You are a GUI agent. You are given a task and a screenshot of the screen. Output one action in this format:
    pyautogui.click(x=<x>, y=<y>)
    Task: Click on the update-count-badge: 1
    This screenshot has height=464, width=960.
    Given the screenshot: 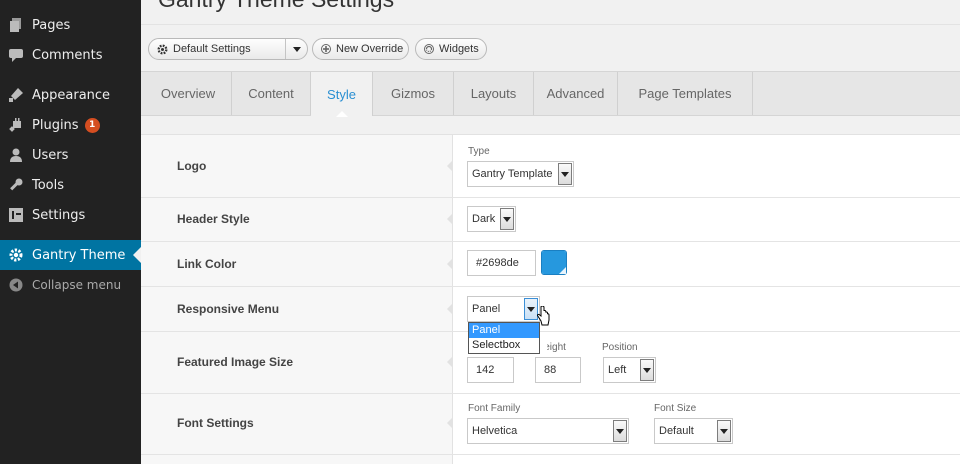 What is the action you would take?
    pyautogui.click(x=92, y=125)
    